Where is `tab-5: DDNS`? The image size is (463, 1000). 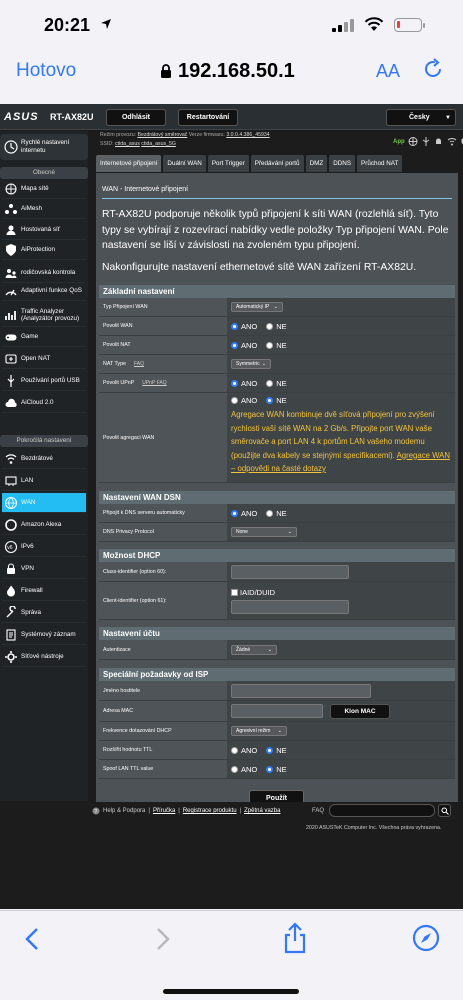 tab-5: DDNS is located at coordinates (342, 163).